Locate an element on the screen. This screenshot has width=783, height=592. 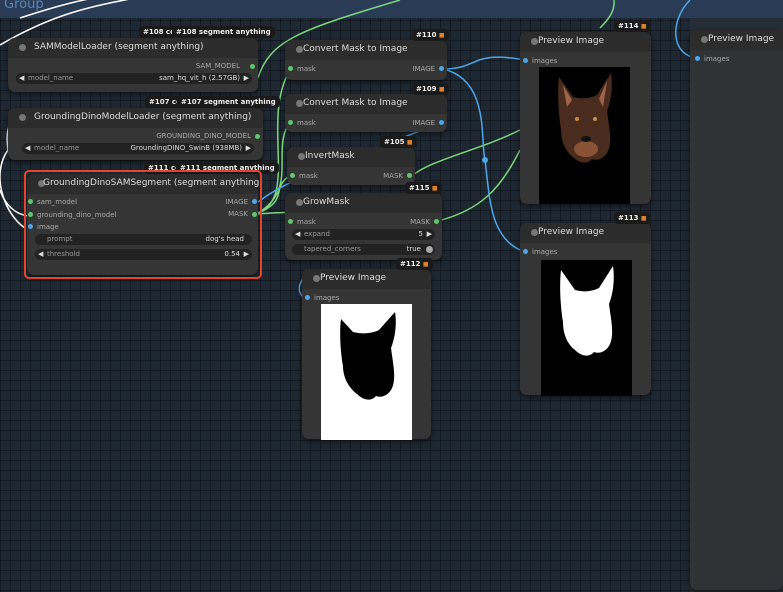
node-id-badge: #109 ■ is located at coordinates (430, 89).